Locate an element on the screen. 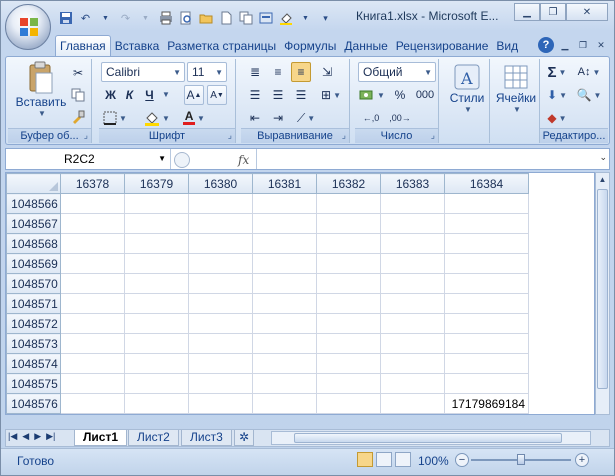 The width and height of the screenshot is (615, 476). tab-page-layout: Разметка страницы is located at coordinates (221, 46).